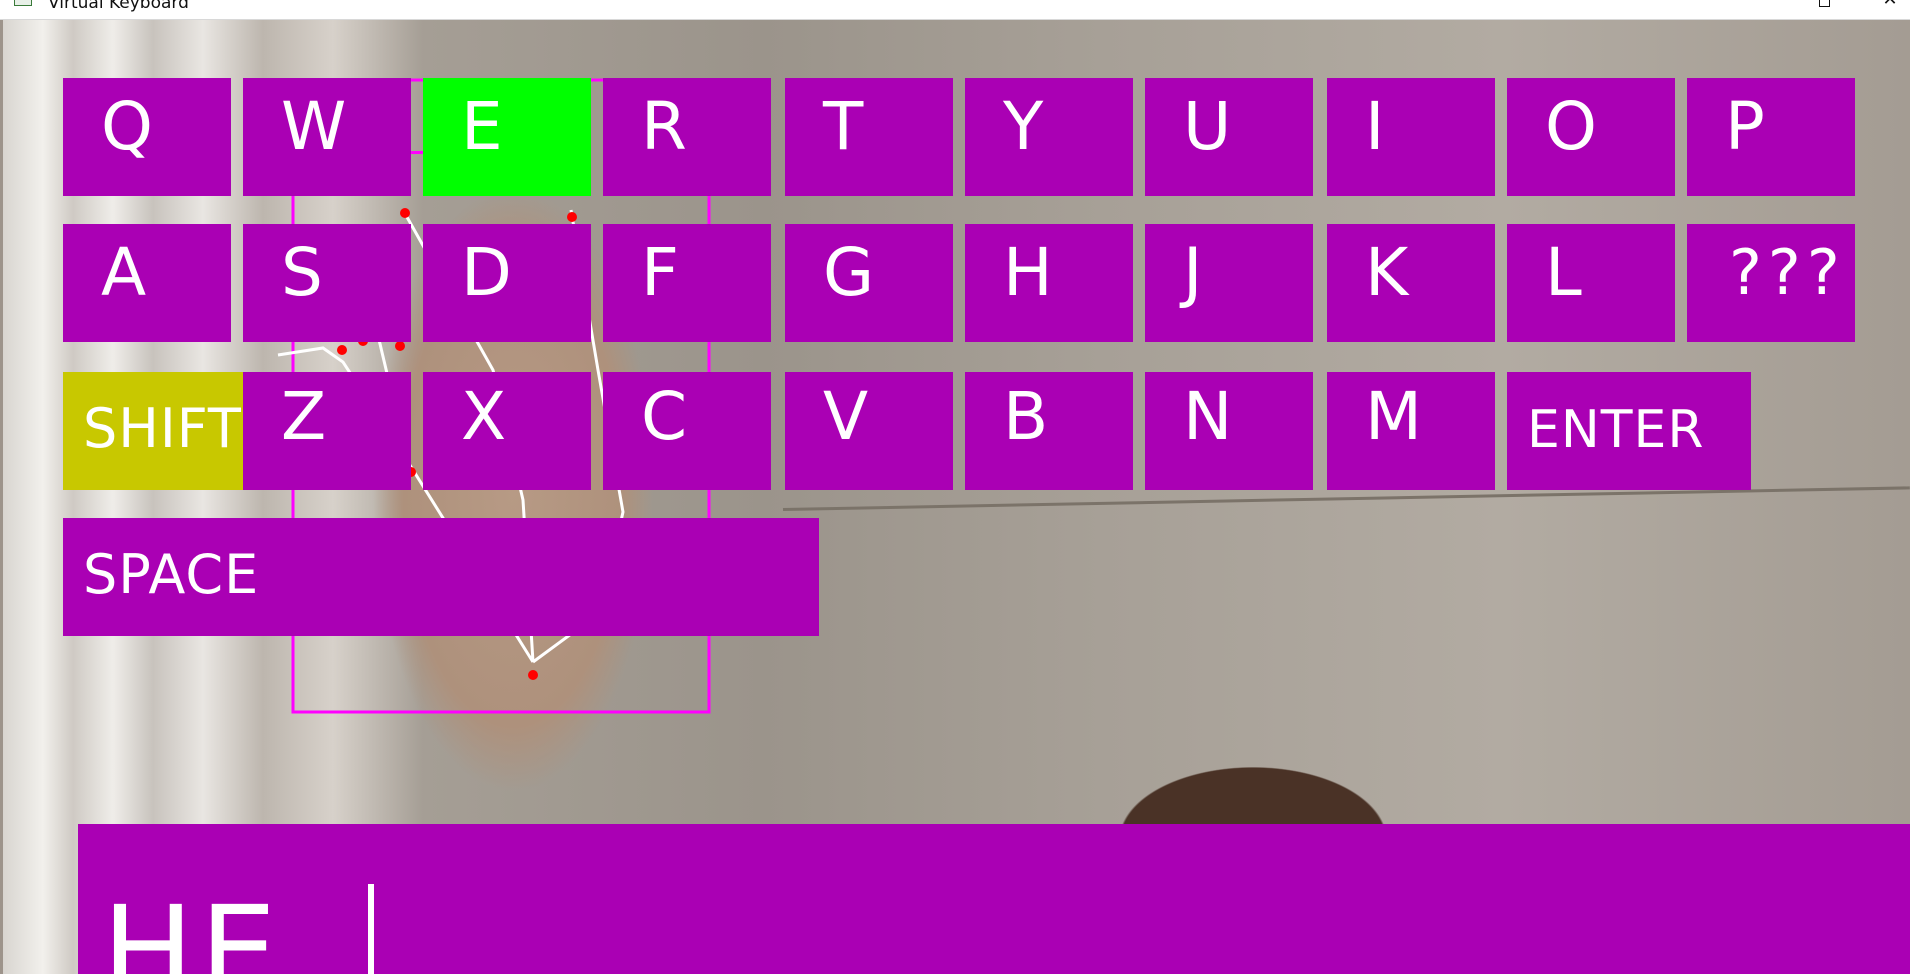 This screenshot has height=974, width=1910. Describe the element at coordinates (327, 431) in the screenshot. I see `key-z: Z` at that location.